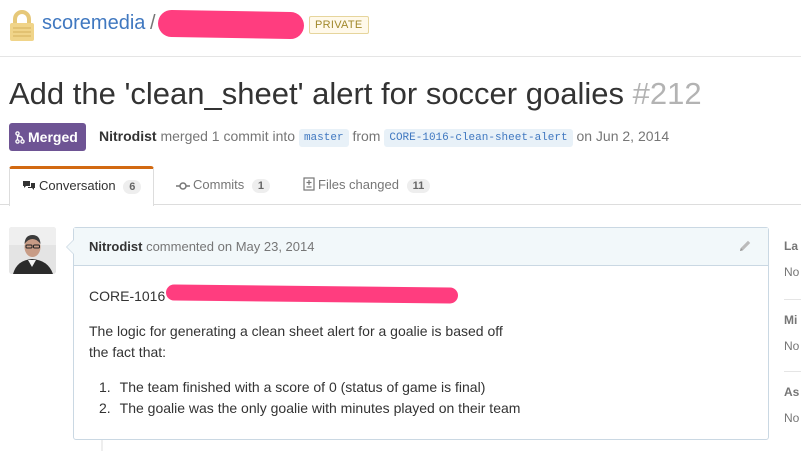 Image resolution: width=801 pixels, height=451 pixels. Describe the element at coordinates (323, 138) in the screenshot. I see `base-branch: master` at that location.